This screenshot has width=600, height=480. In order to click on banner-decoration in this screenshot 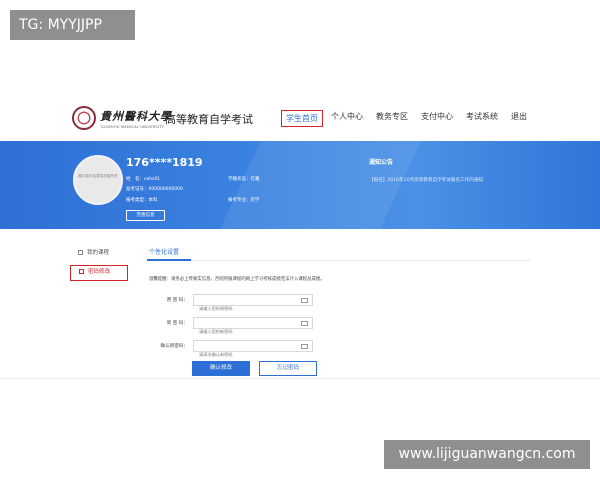, I will do `click(320, 185)`.